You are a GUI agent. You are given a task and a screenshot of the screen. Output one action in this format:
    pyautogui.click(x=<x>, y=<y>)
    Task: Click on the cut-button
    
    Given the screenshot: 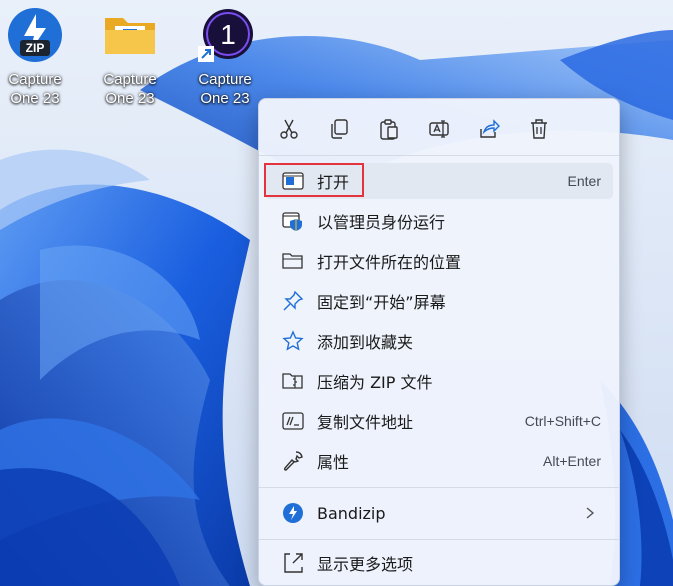 What is the action you would take?
    pyautogui.click(x=289, y=129)
    